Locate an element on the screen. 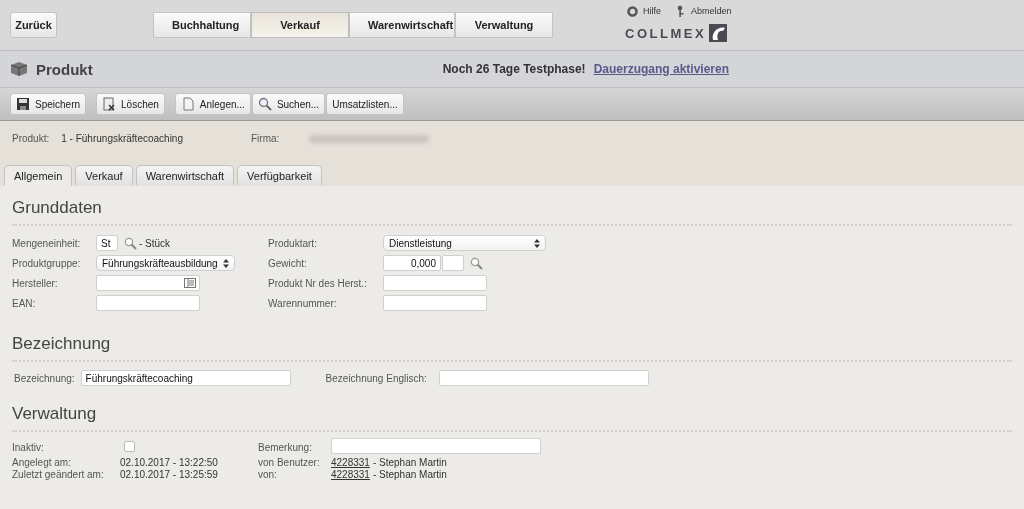  unit-name: - Stück is located at coordinates (155, 243).